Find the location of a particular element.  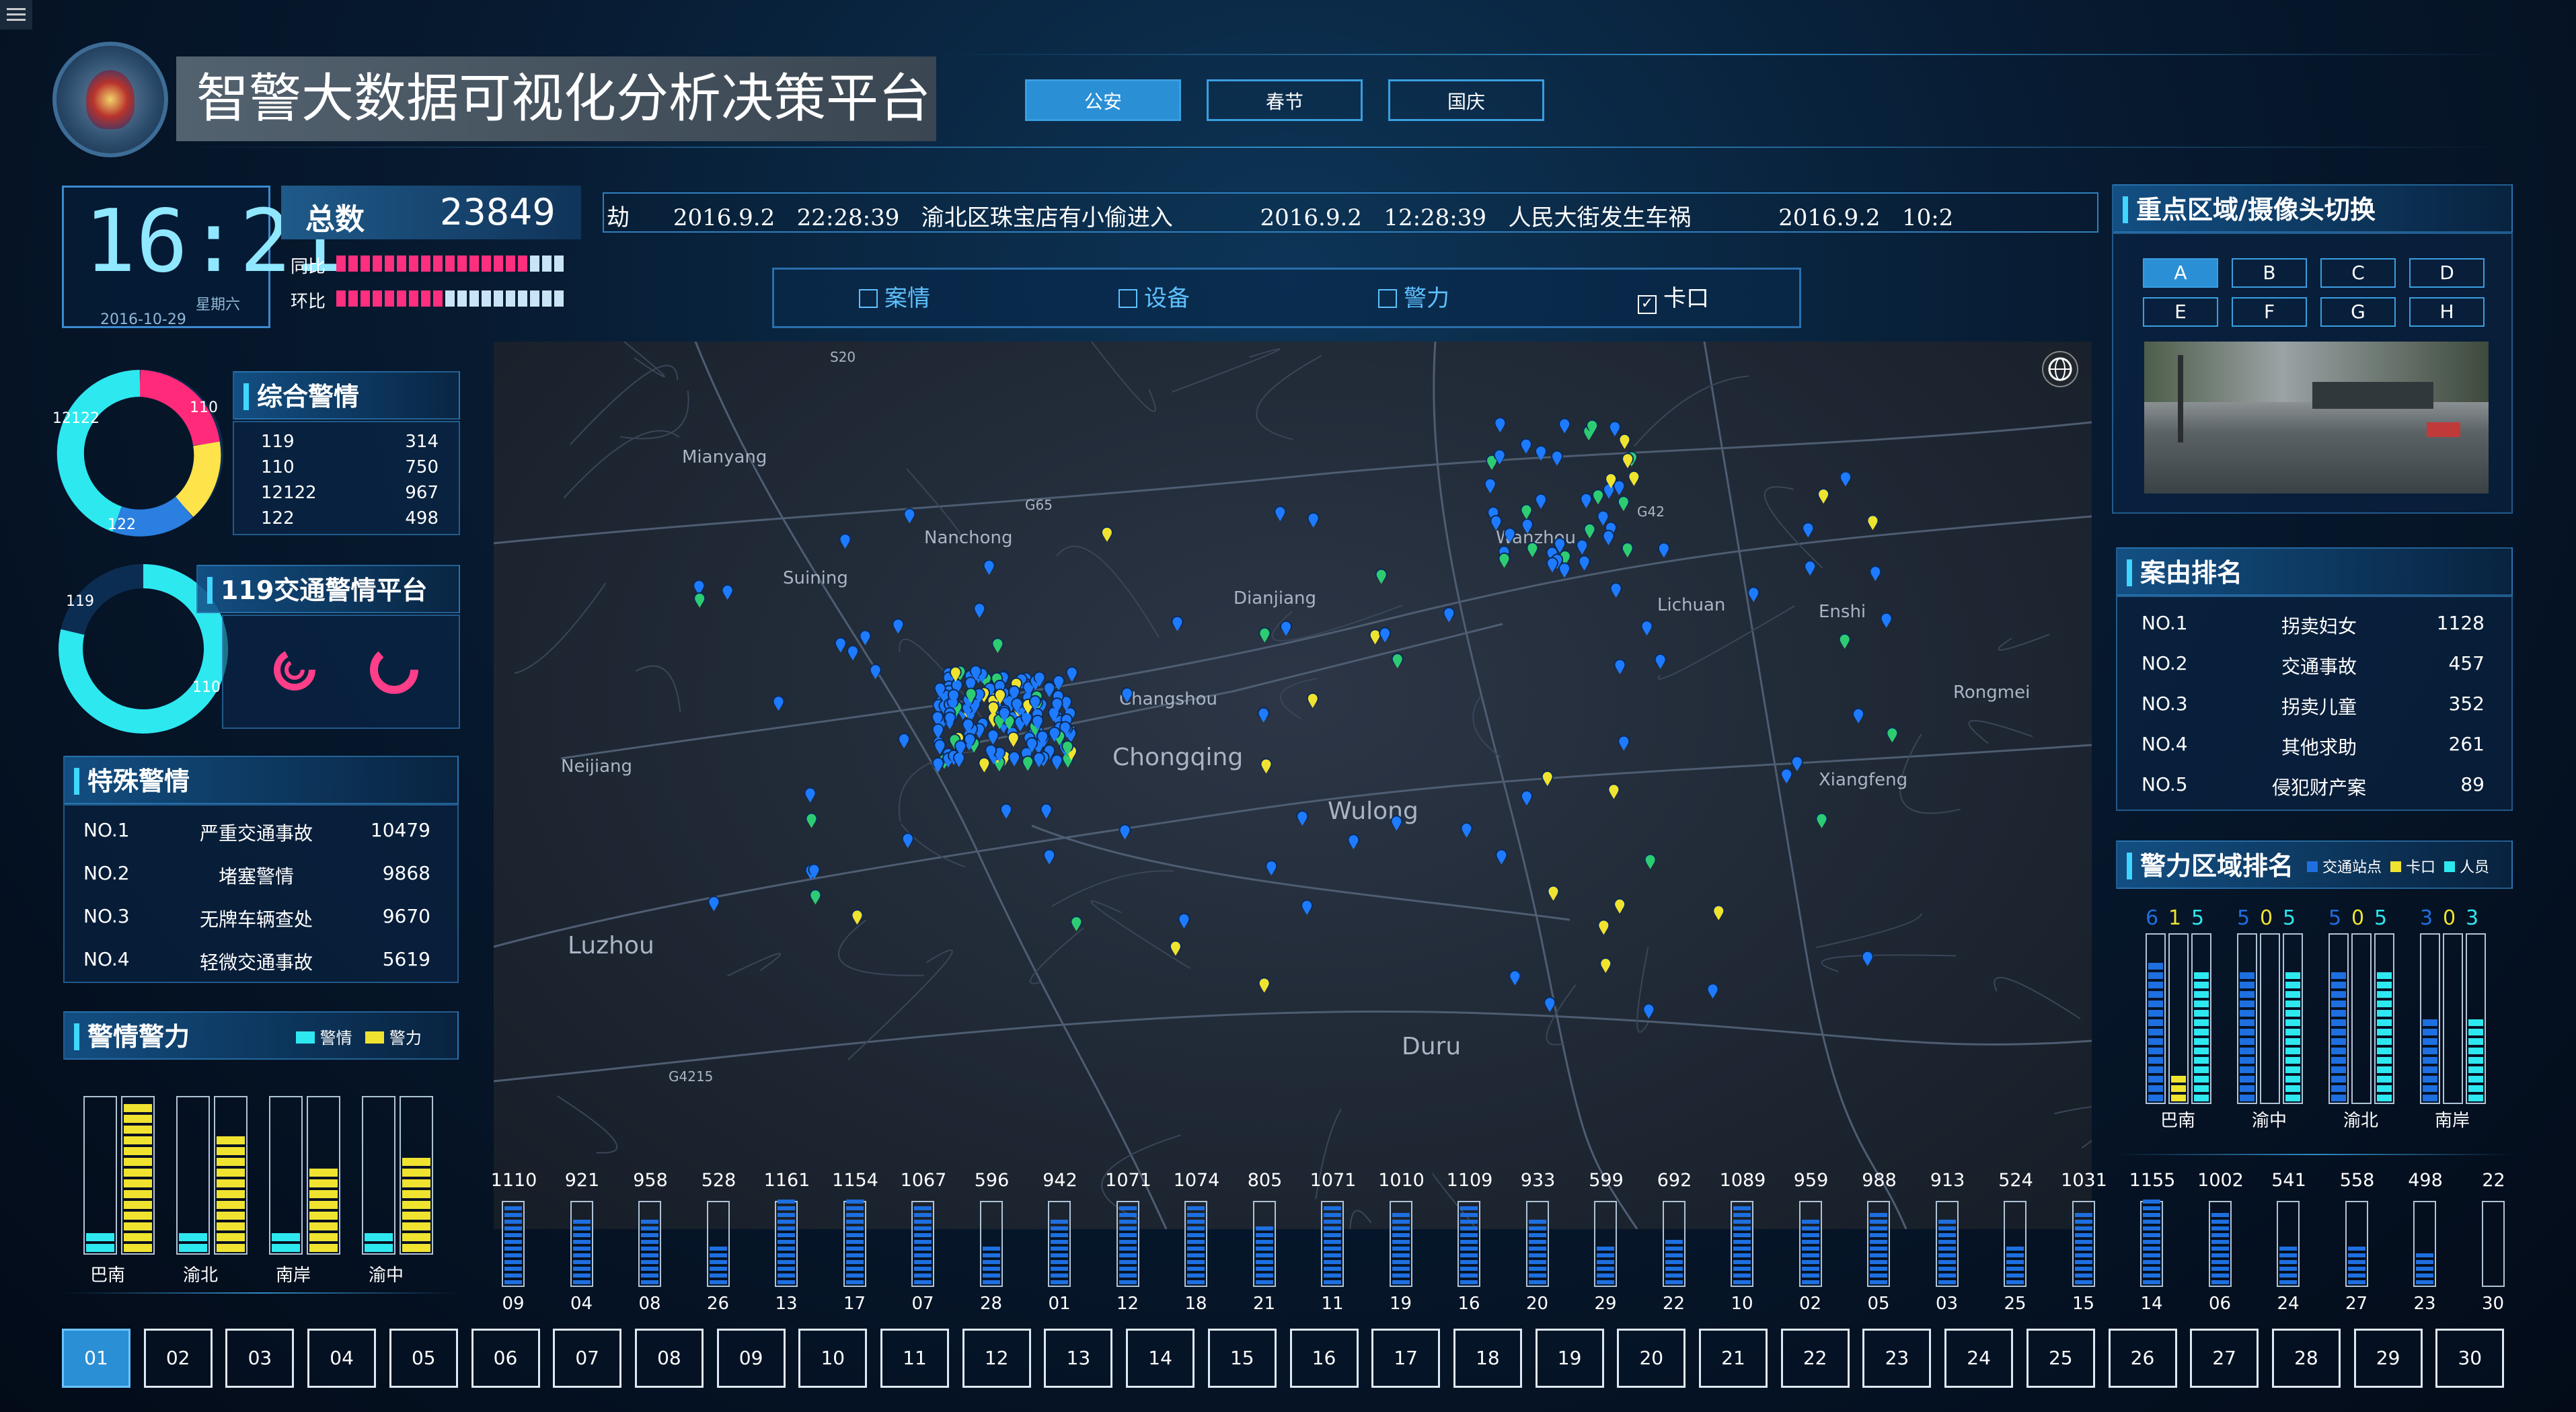

day-button-23: 23 is located at coordinates (1896, 1358).